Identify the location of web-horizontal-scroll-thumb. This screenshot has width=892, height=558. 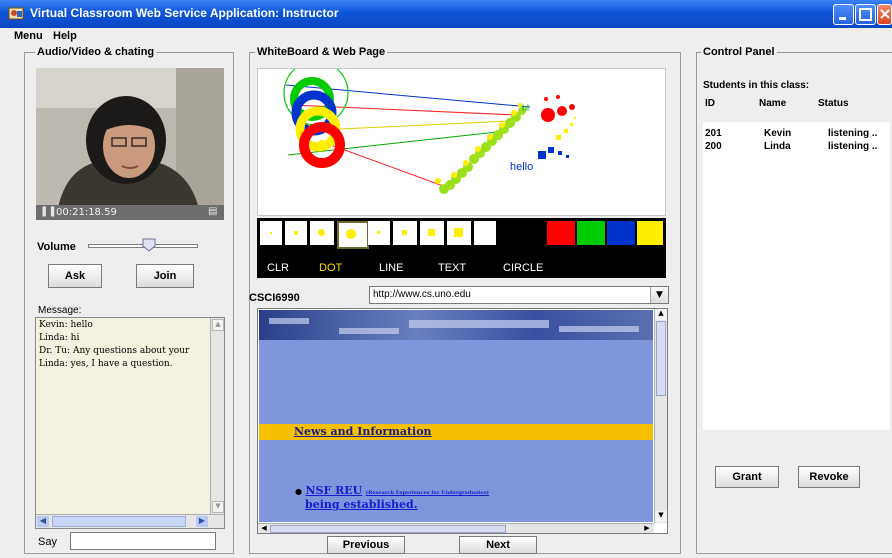
(388, 529).